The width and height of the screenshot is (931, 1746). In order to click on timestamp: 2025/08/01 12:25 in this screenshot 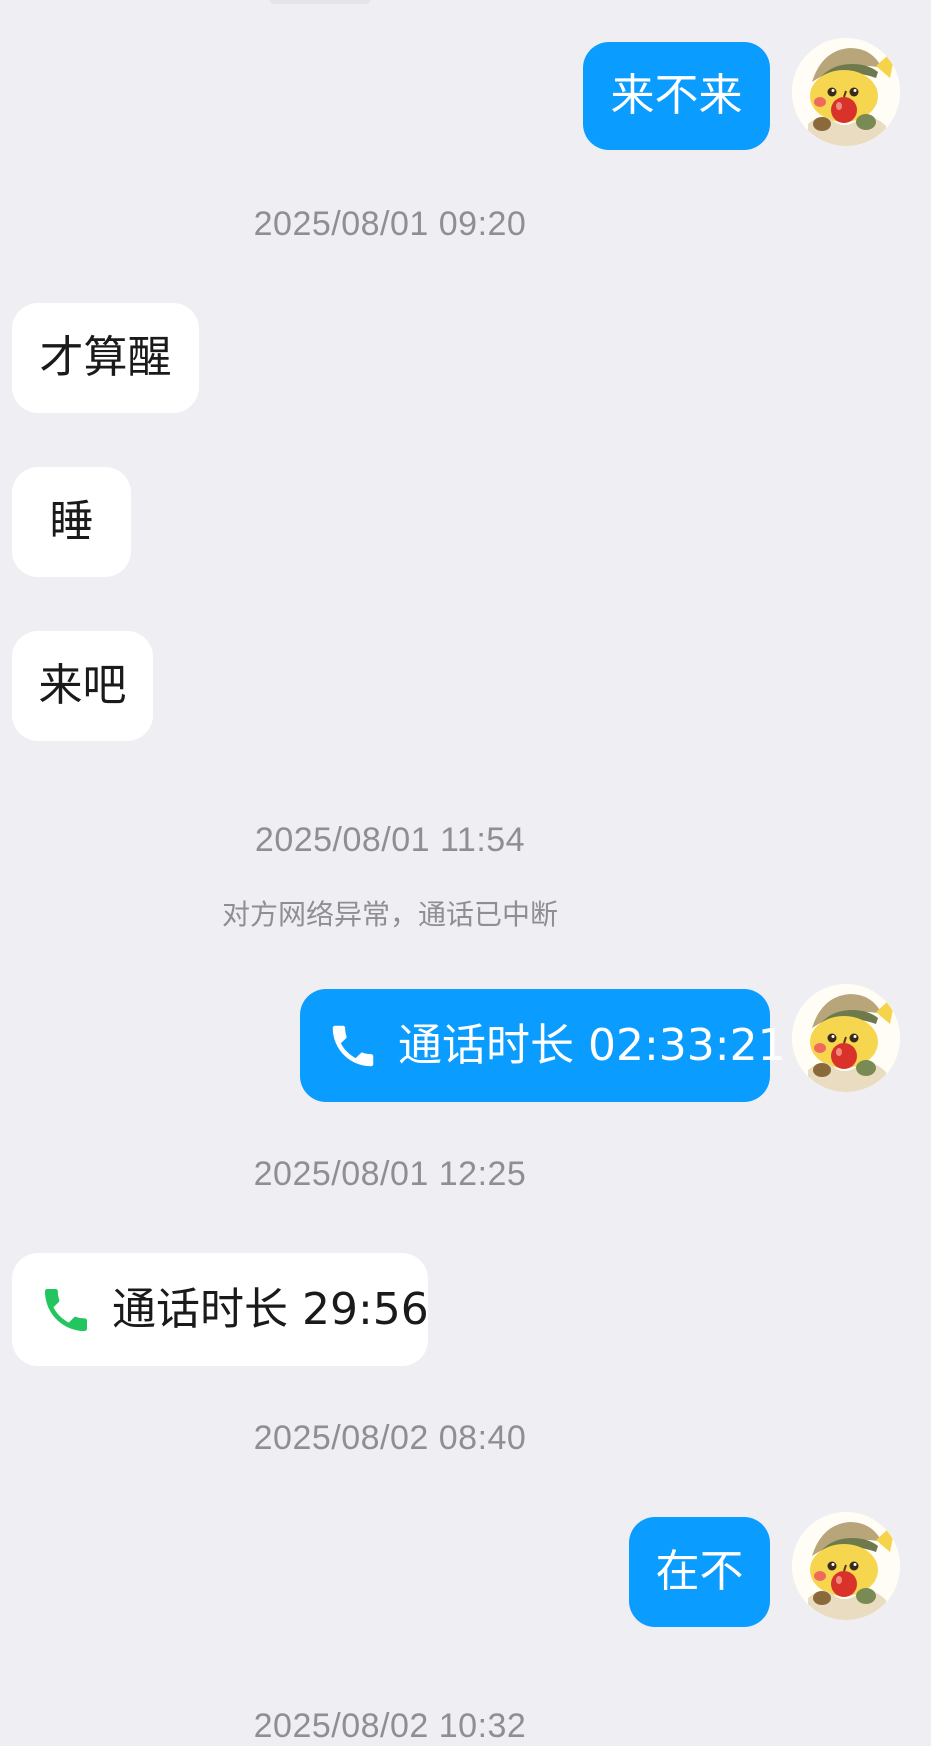, I will do `click(390, 1174)`.